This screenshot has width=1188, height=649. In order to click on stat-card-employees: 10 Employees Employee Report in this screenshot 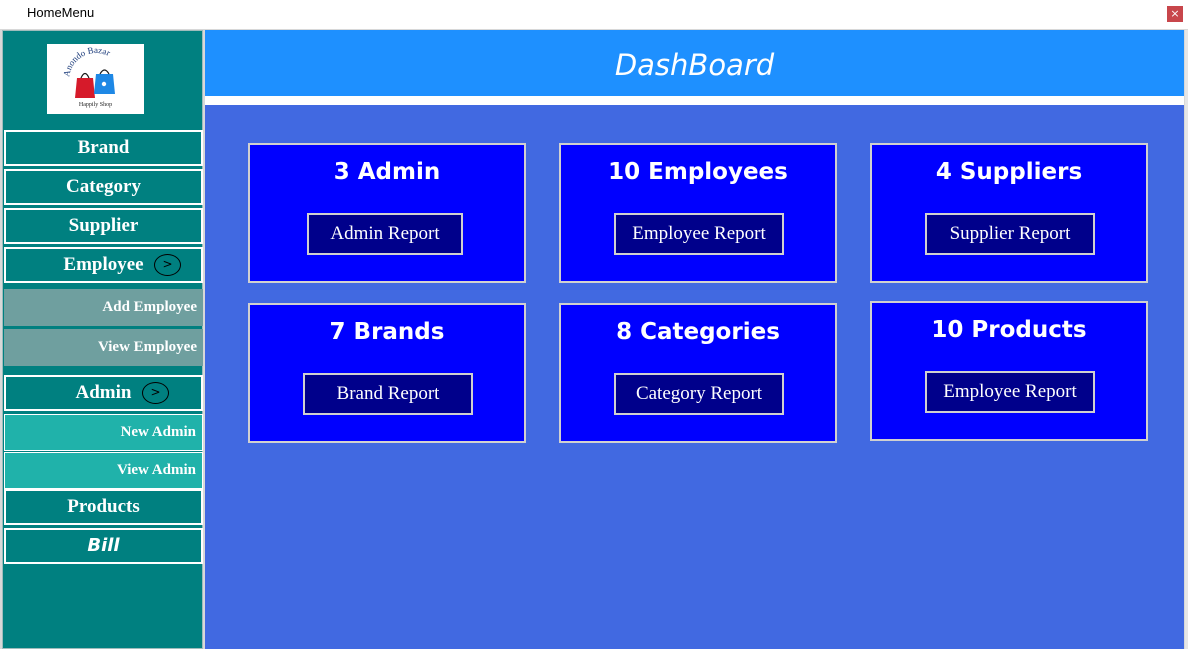, I will do `click(698, 213)`.